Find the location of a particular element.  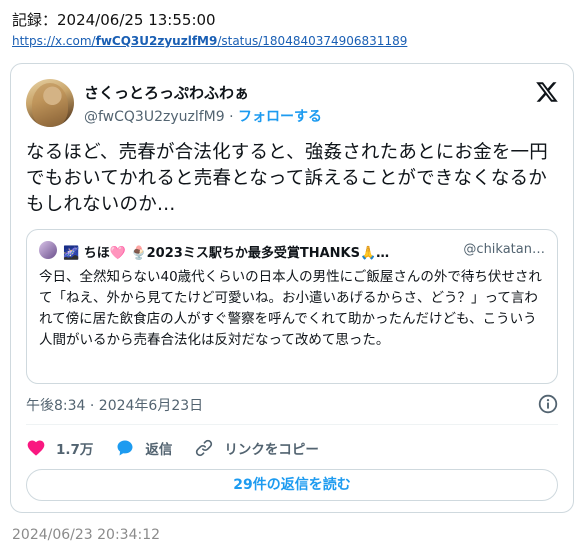

like-button: 1.7万 is located at coordinates (59, 448).